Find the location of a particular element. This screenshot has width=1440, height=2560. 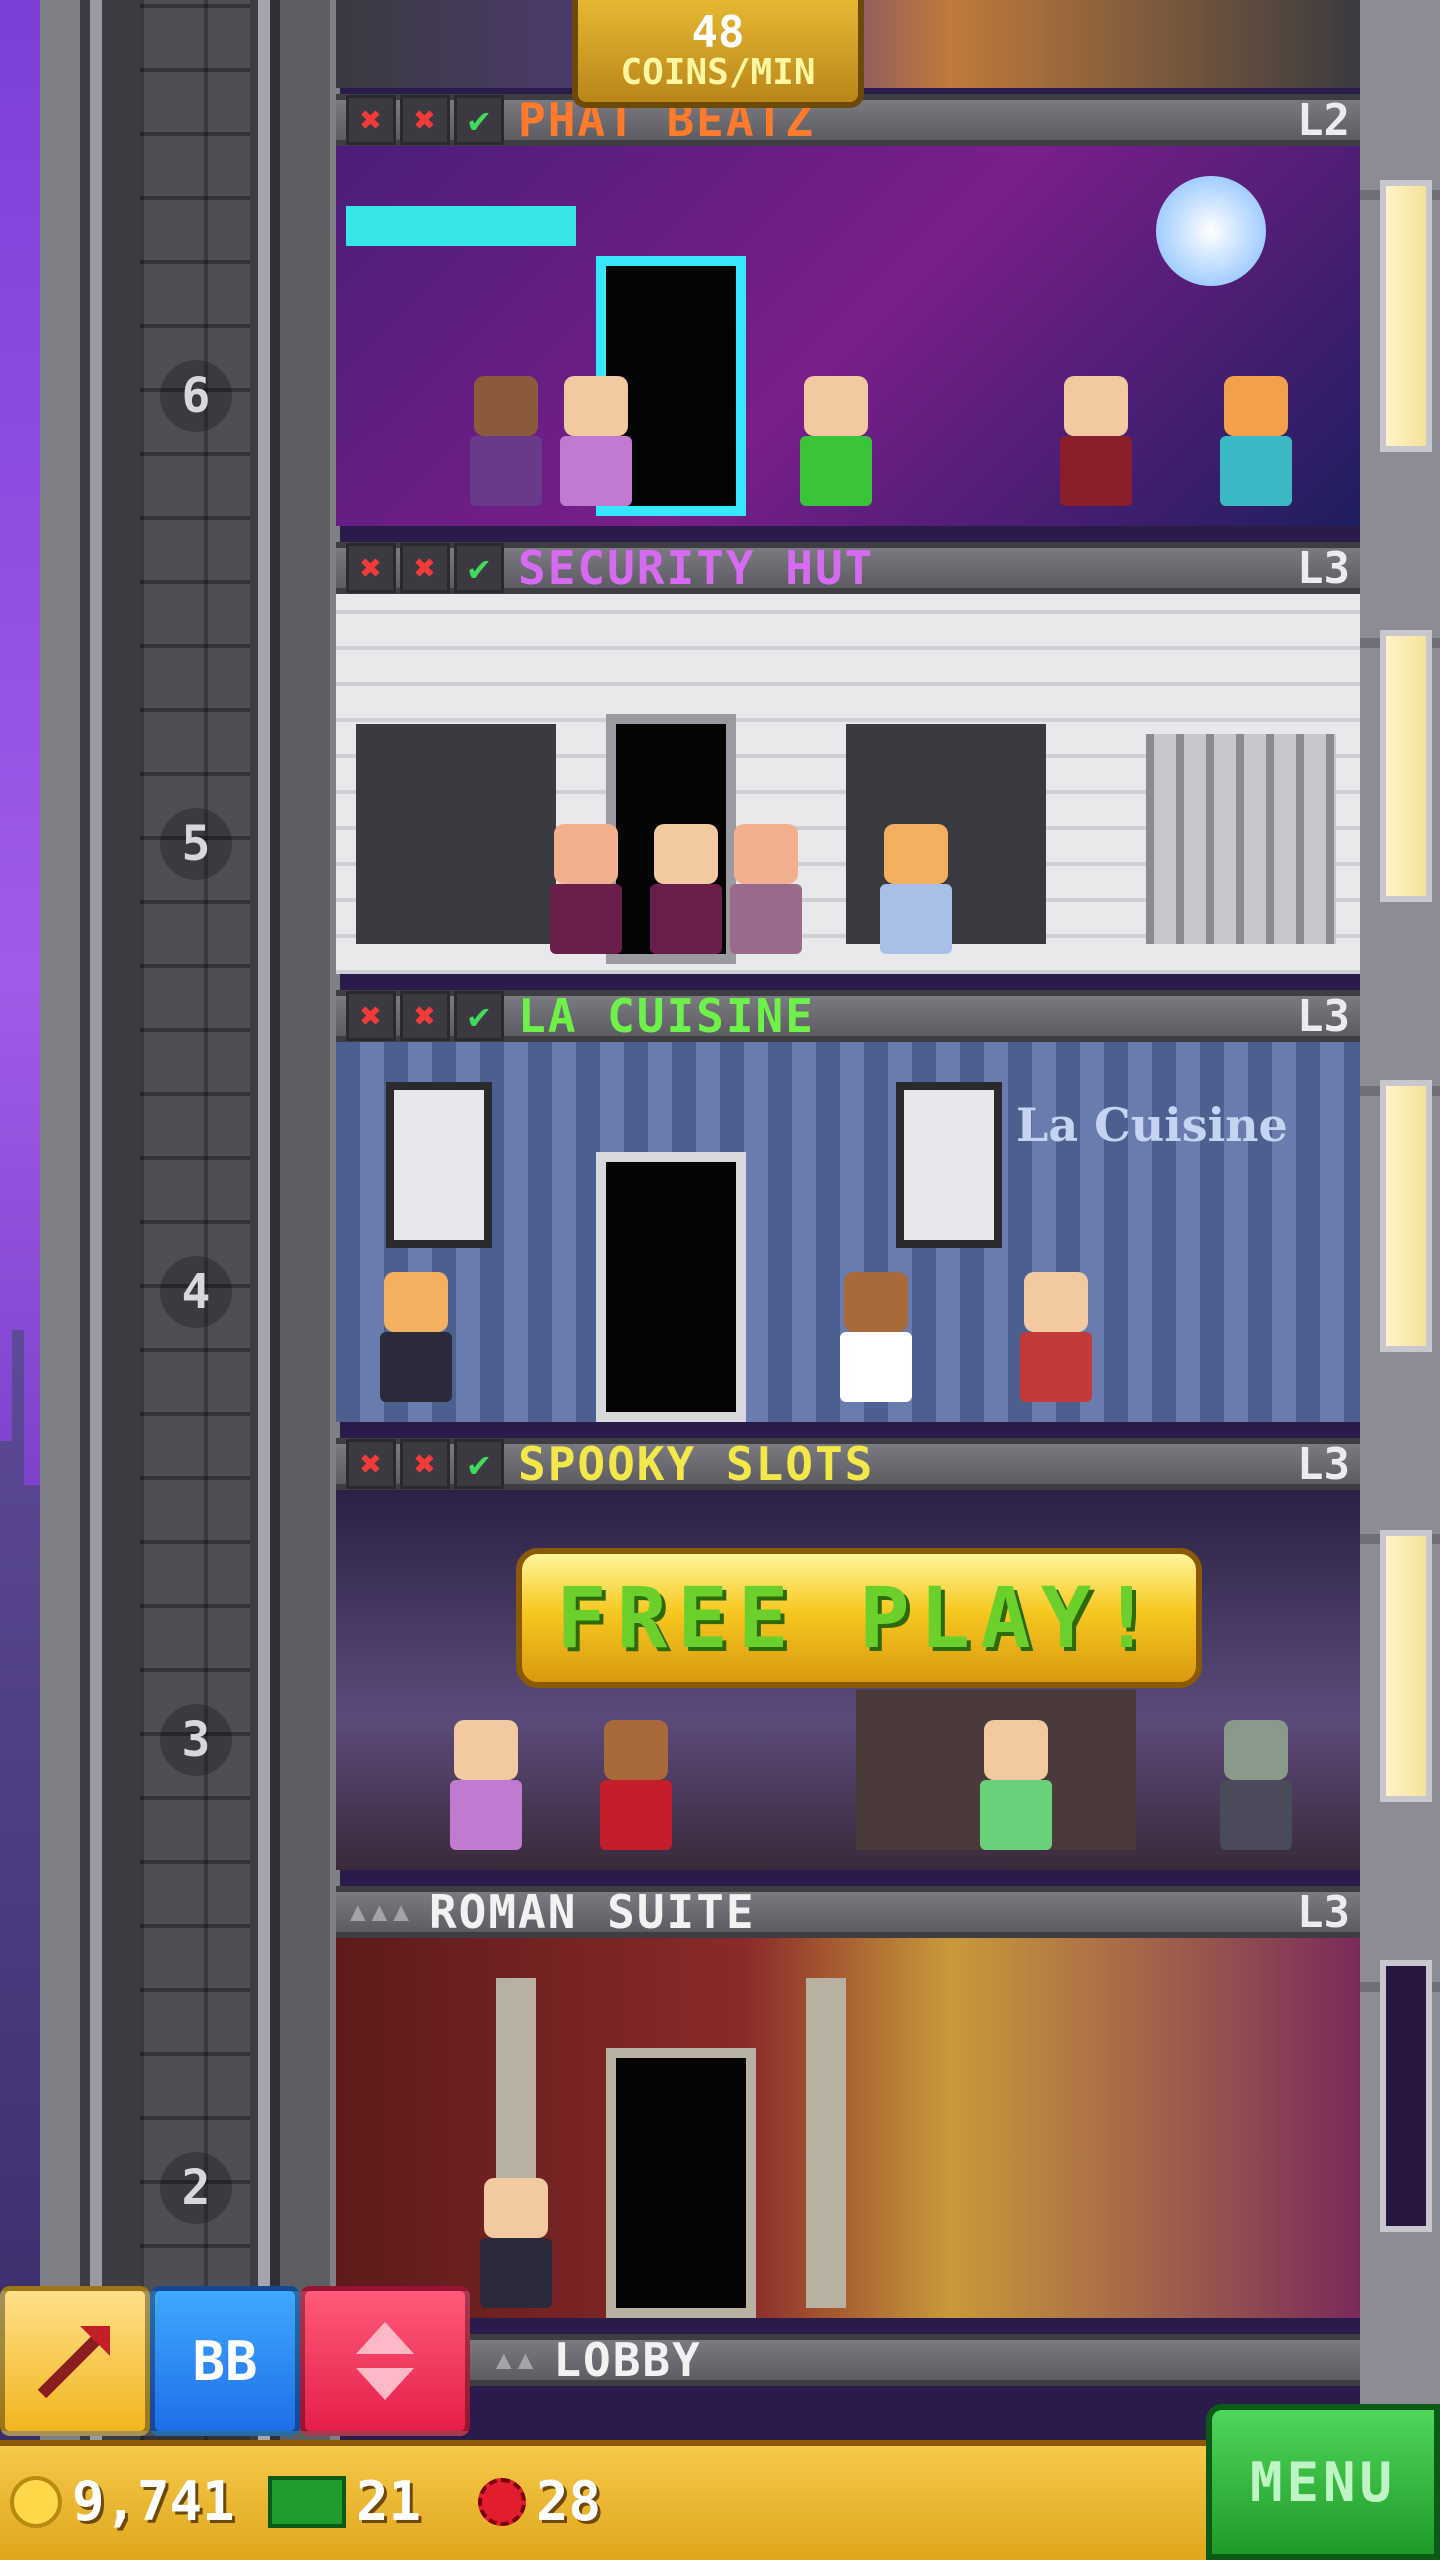

floor-number-4: 4 is located at coordinates (196, 1292).